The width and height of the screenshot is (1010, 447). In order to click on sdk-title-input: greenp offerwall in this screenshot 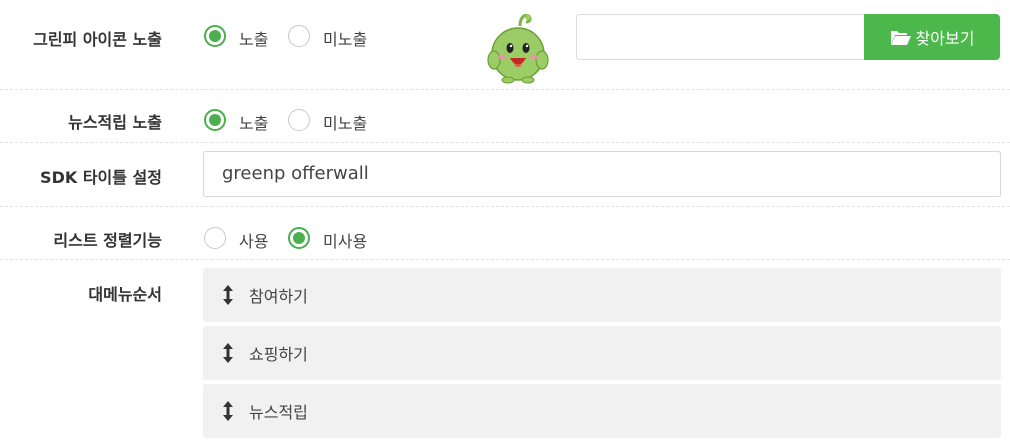, I will do `click(602, 174)`.